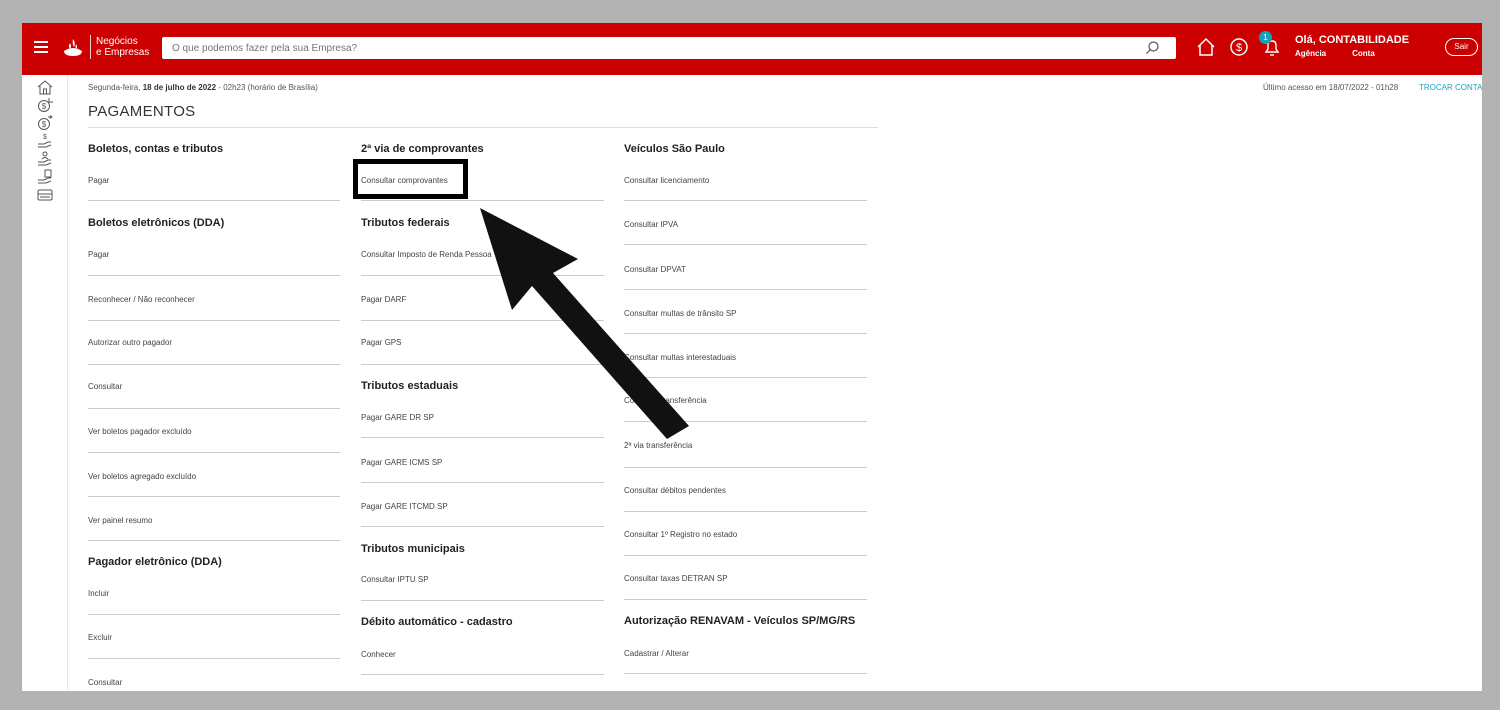 The width and height of the screenshot is (1500, 710). What do you see at coordinates (405, 223) in the screenshot?
I see `section-title-tributos-federais: Tributos federais` at bounding box center [405, 223].